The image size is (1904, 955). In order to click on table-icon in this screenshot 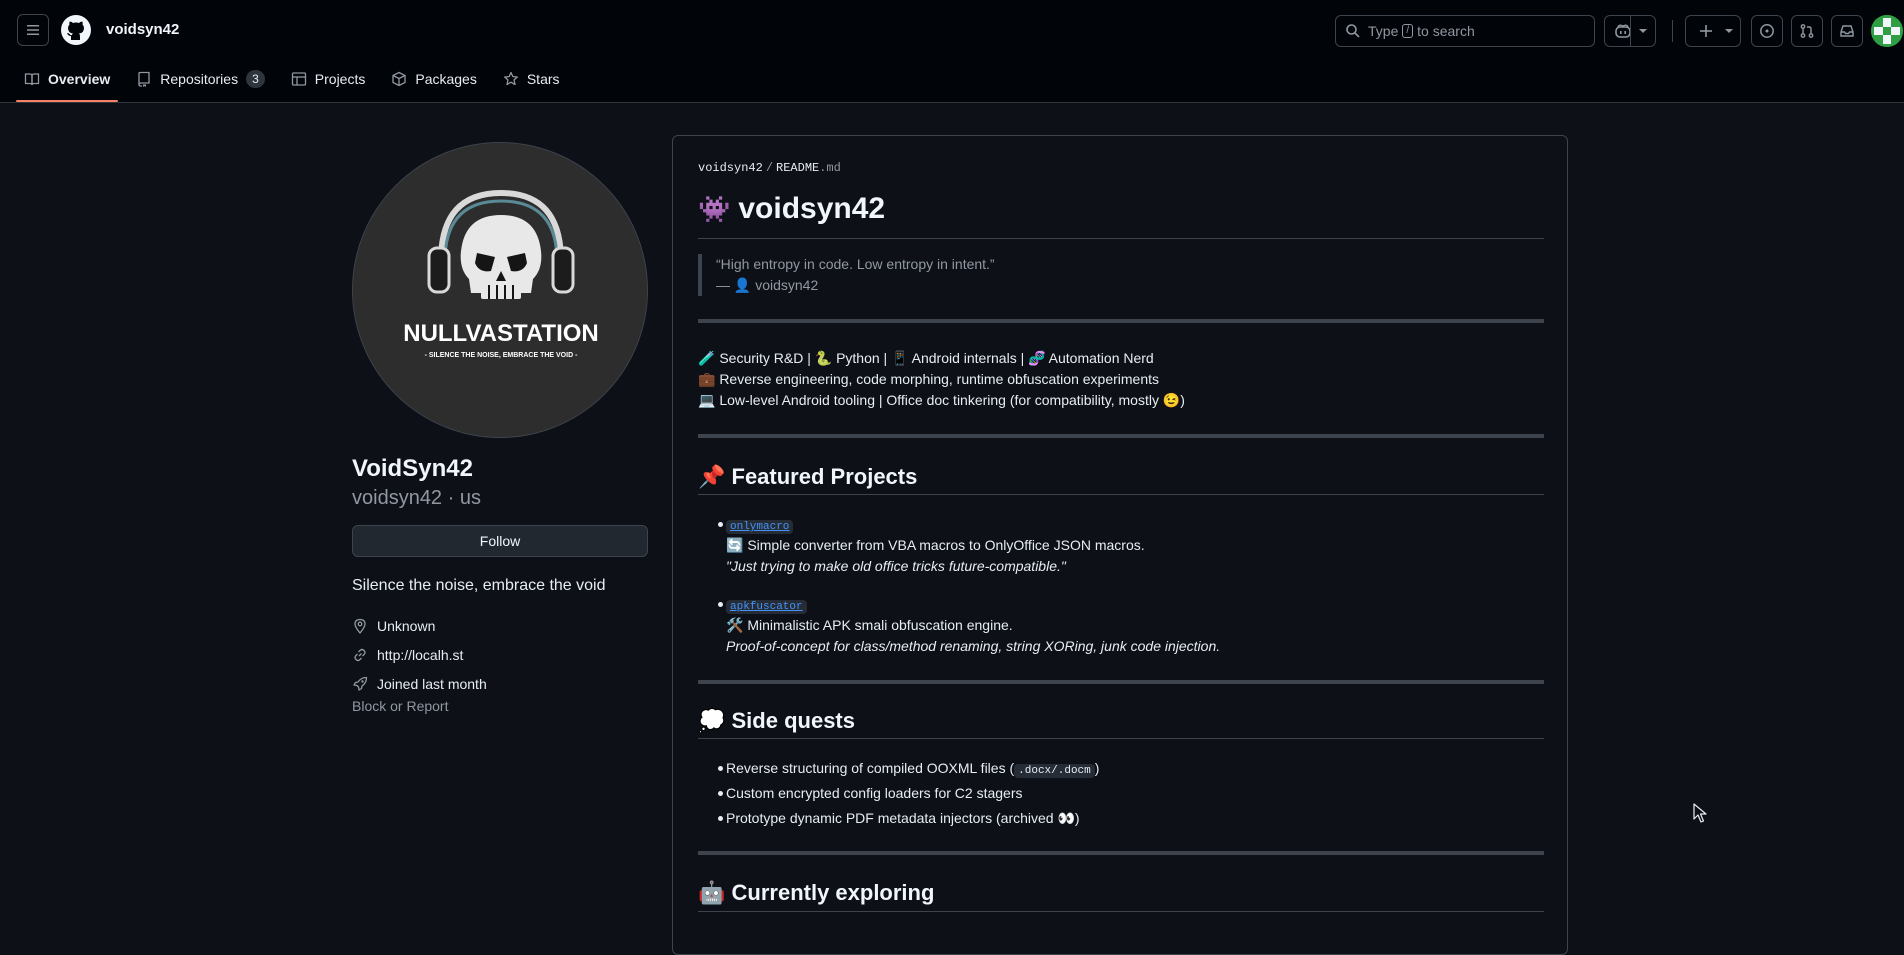, I will do `click(298, 79)`.